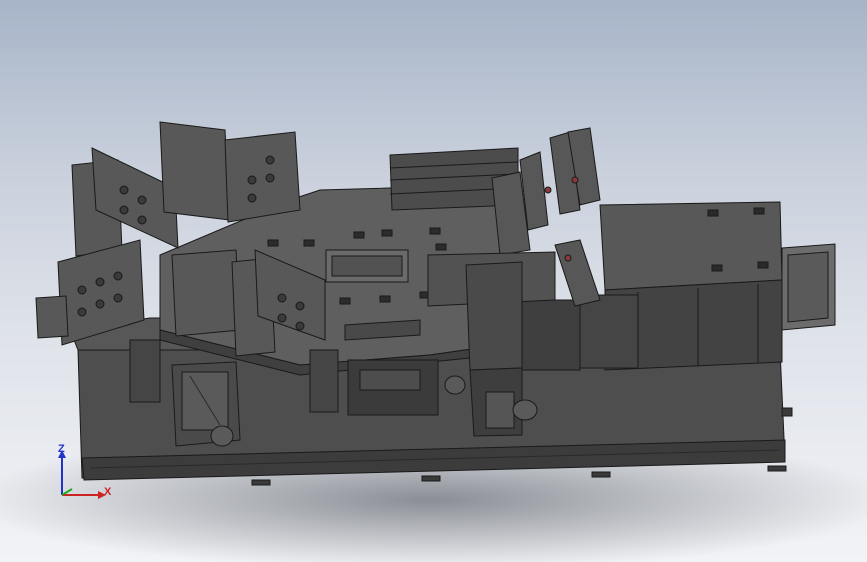 This screenshot has height=562, width=867. I want to click on z-axis-label: Z, so click(61, 449).